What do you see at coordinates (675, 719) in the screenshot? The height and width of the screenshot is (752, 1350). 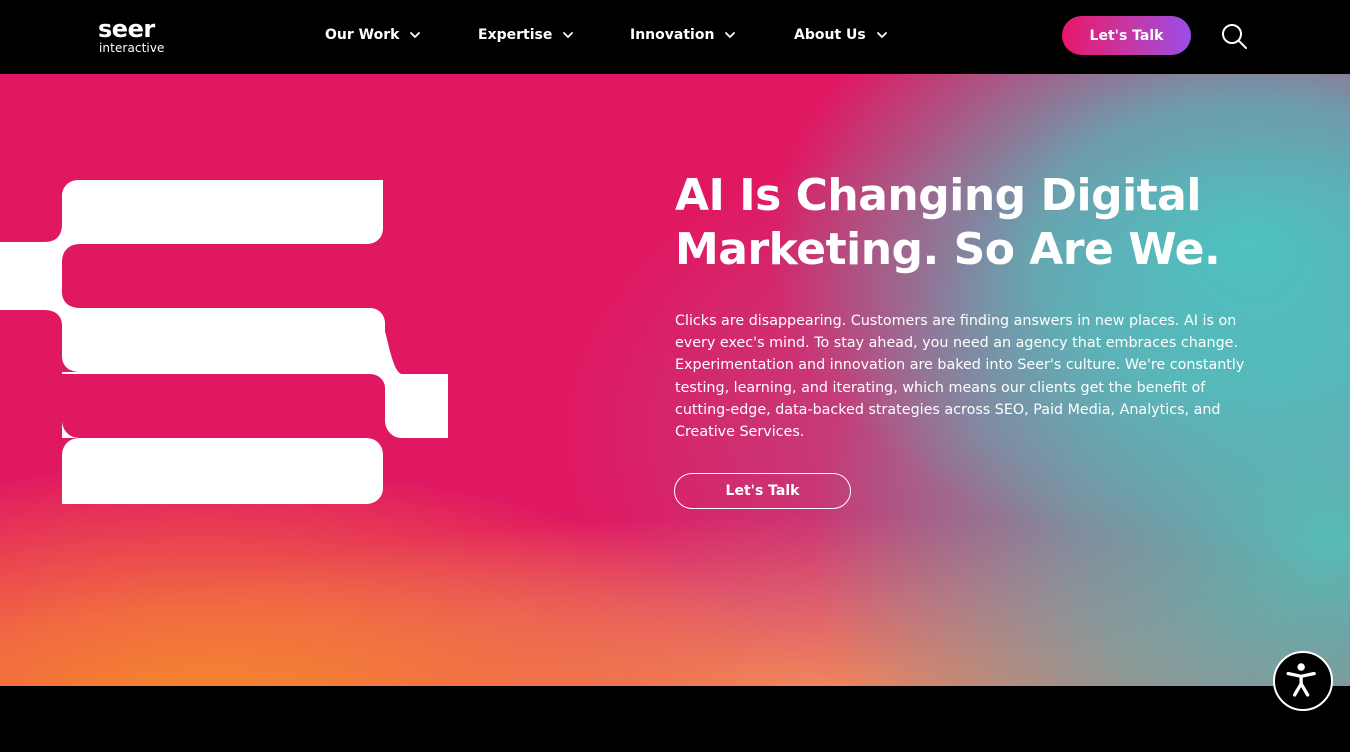 I see `footer-strip` at bounding box center [675, 719].